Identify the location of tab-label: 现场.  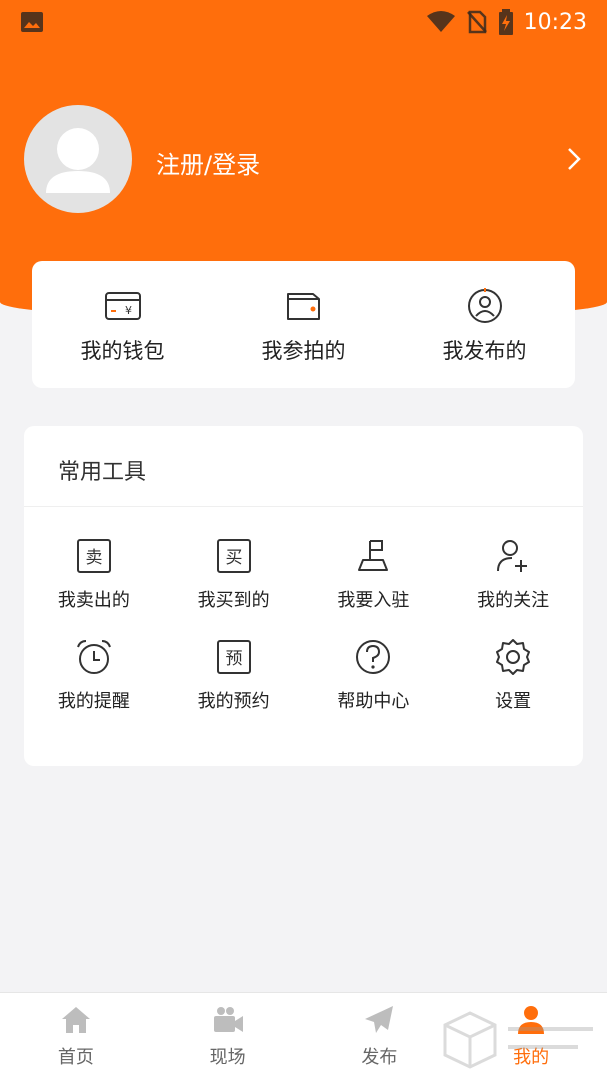
(227, 1057).